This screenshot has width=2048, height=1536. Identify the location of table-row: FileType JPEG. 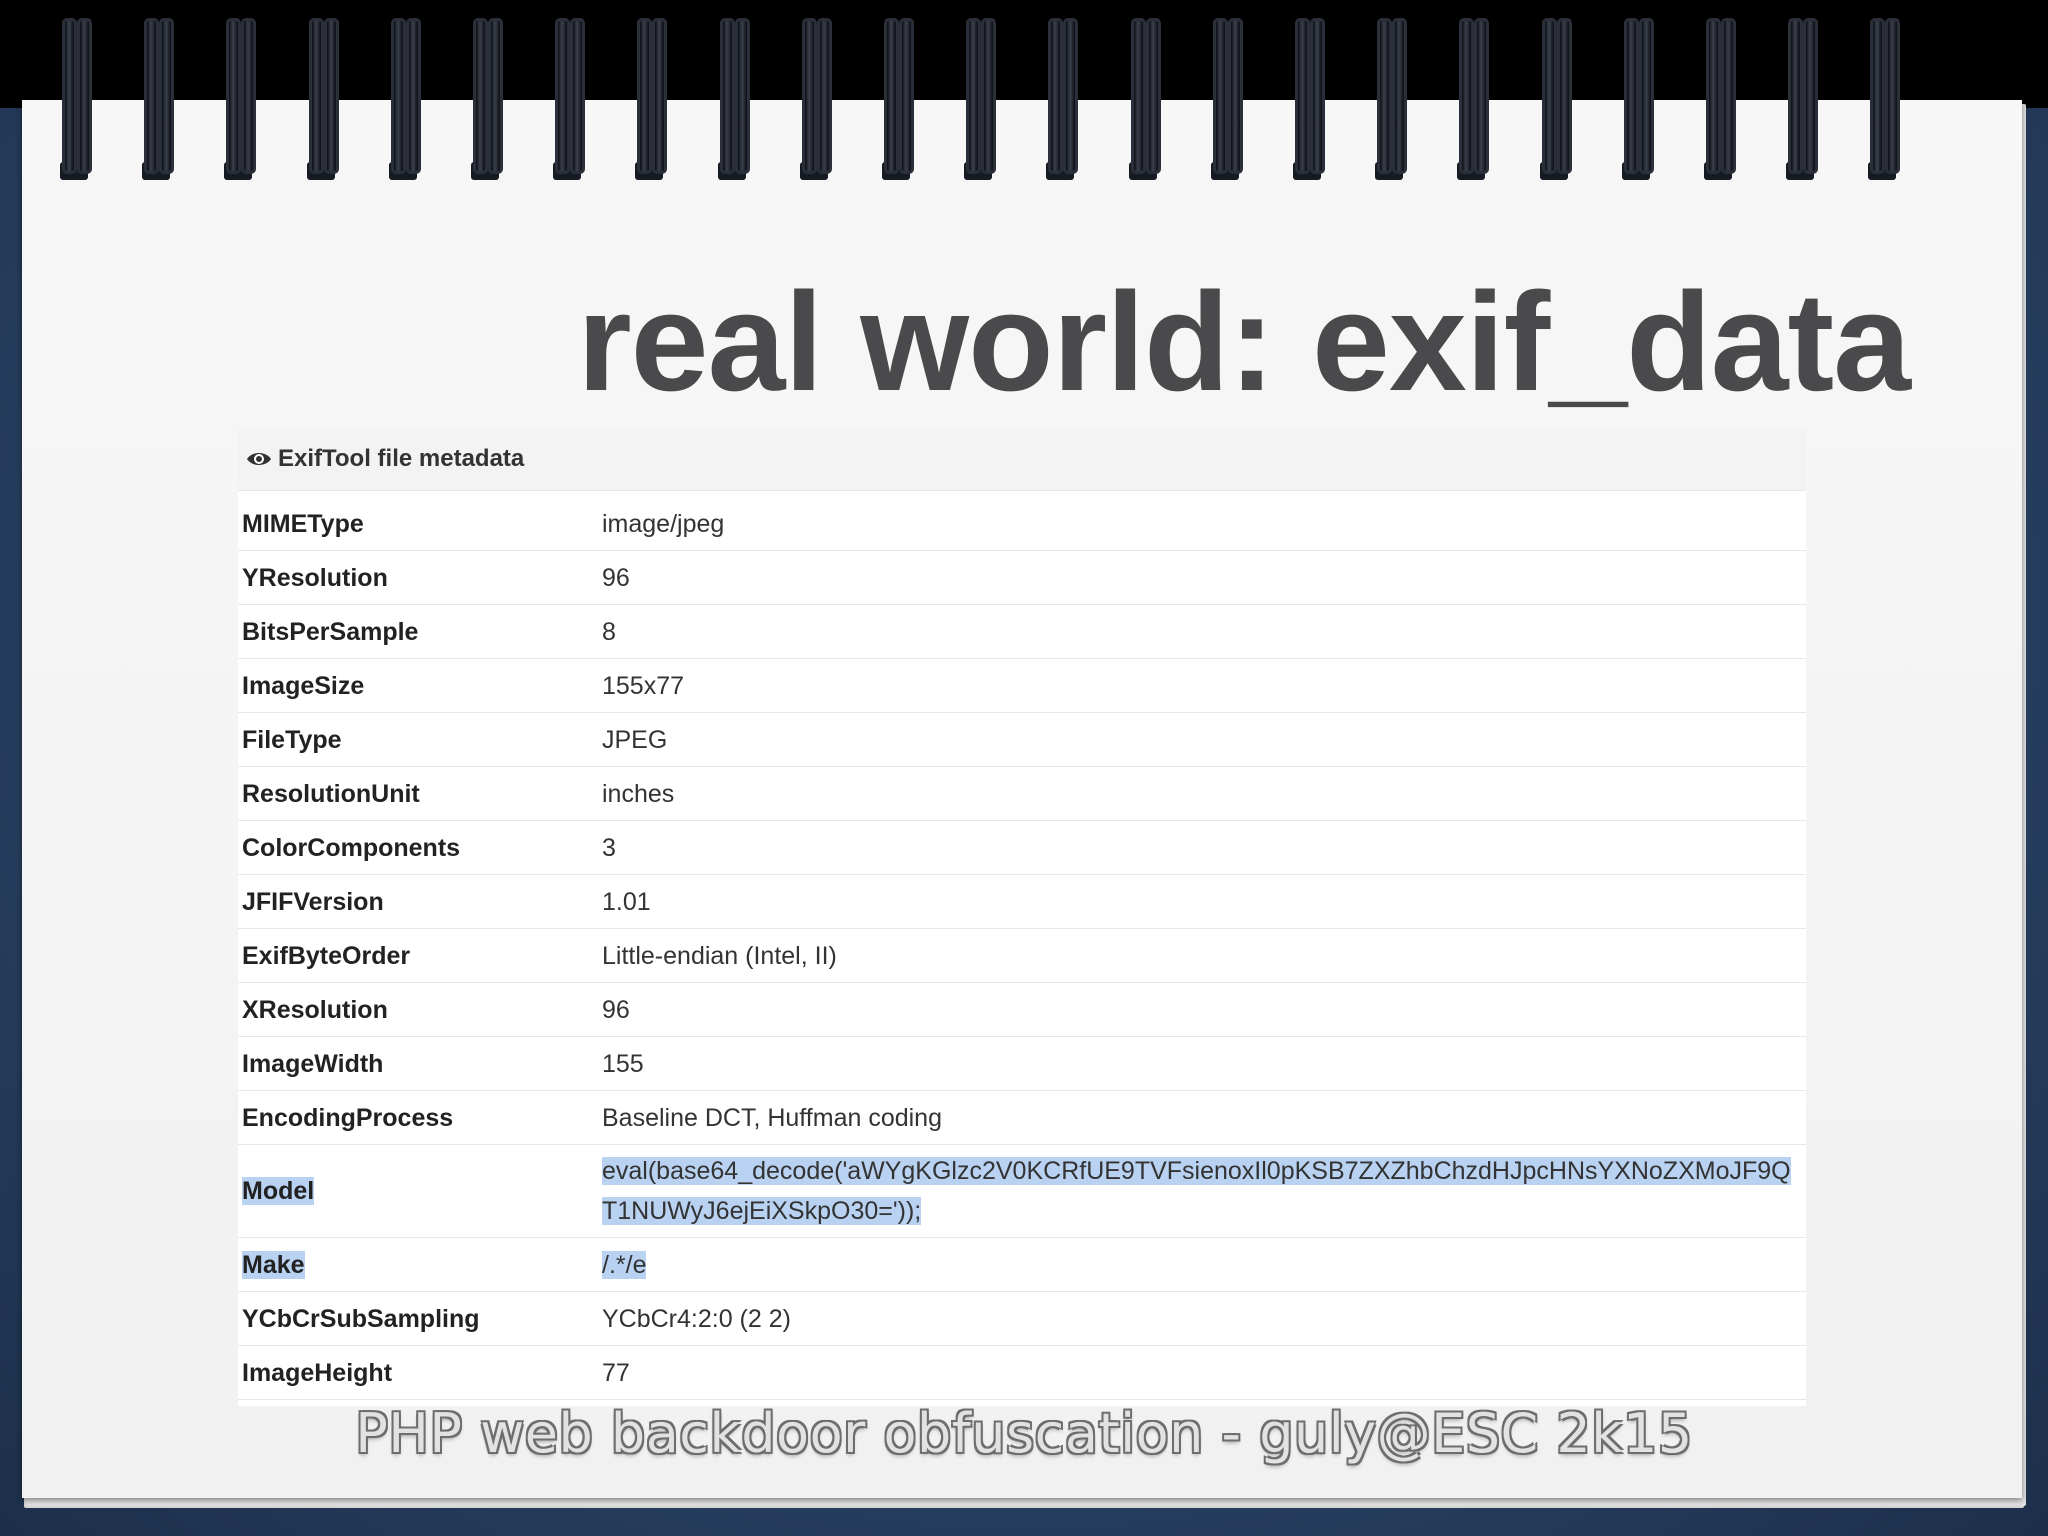
(1022, 739).